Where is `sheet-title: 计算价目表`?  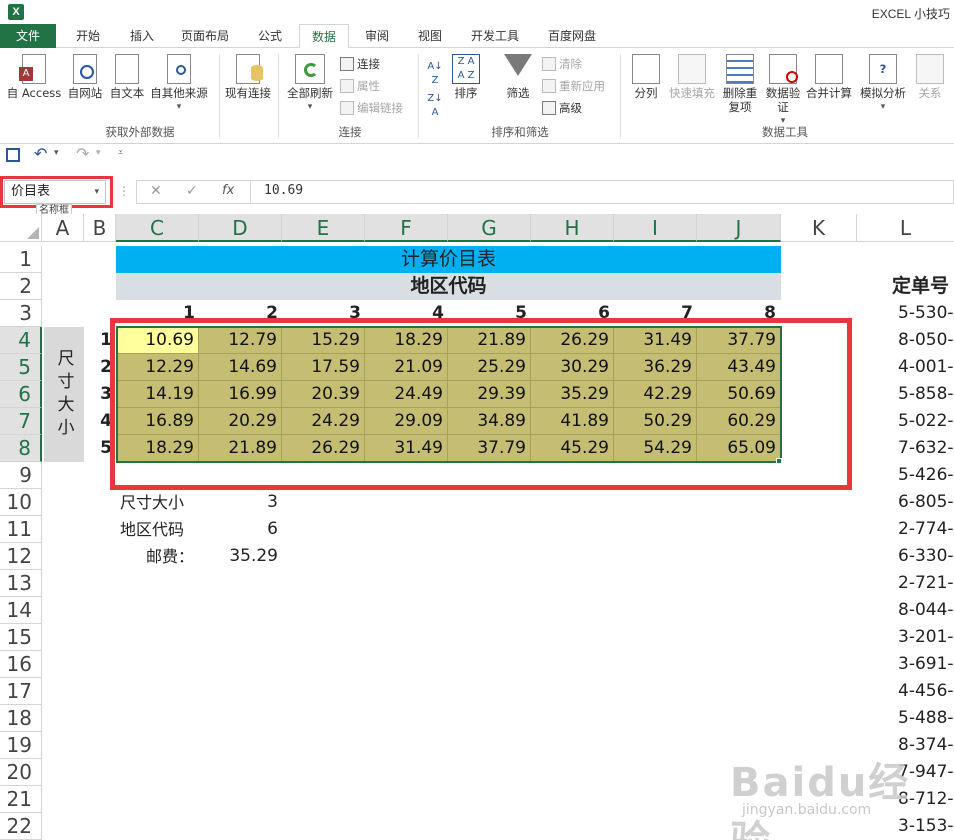 sheet-title: 计算价目表 is located at coordinates (448, 259).